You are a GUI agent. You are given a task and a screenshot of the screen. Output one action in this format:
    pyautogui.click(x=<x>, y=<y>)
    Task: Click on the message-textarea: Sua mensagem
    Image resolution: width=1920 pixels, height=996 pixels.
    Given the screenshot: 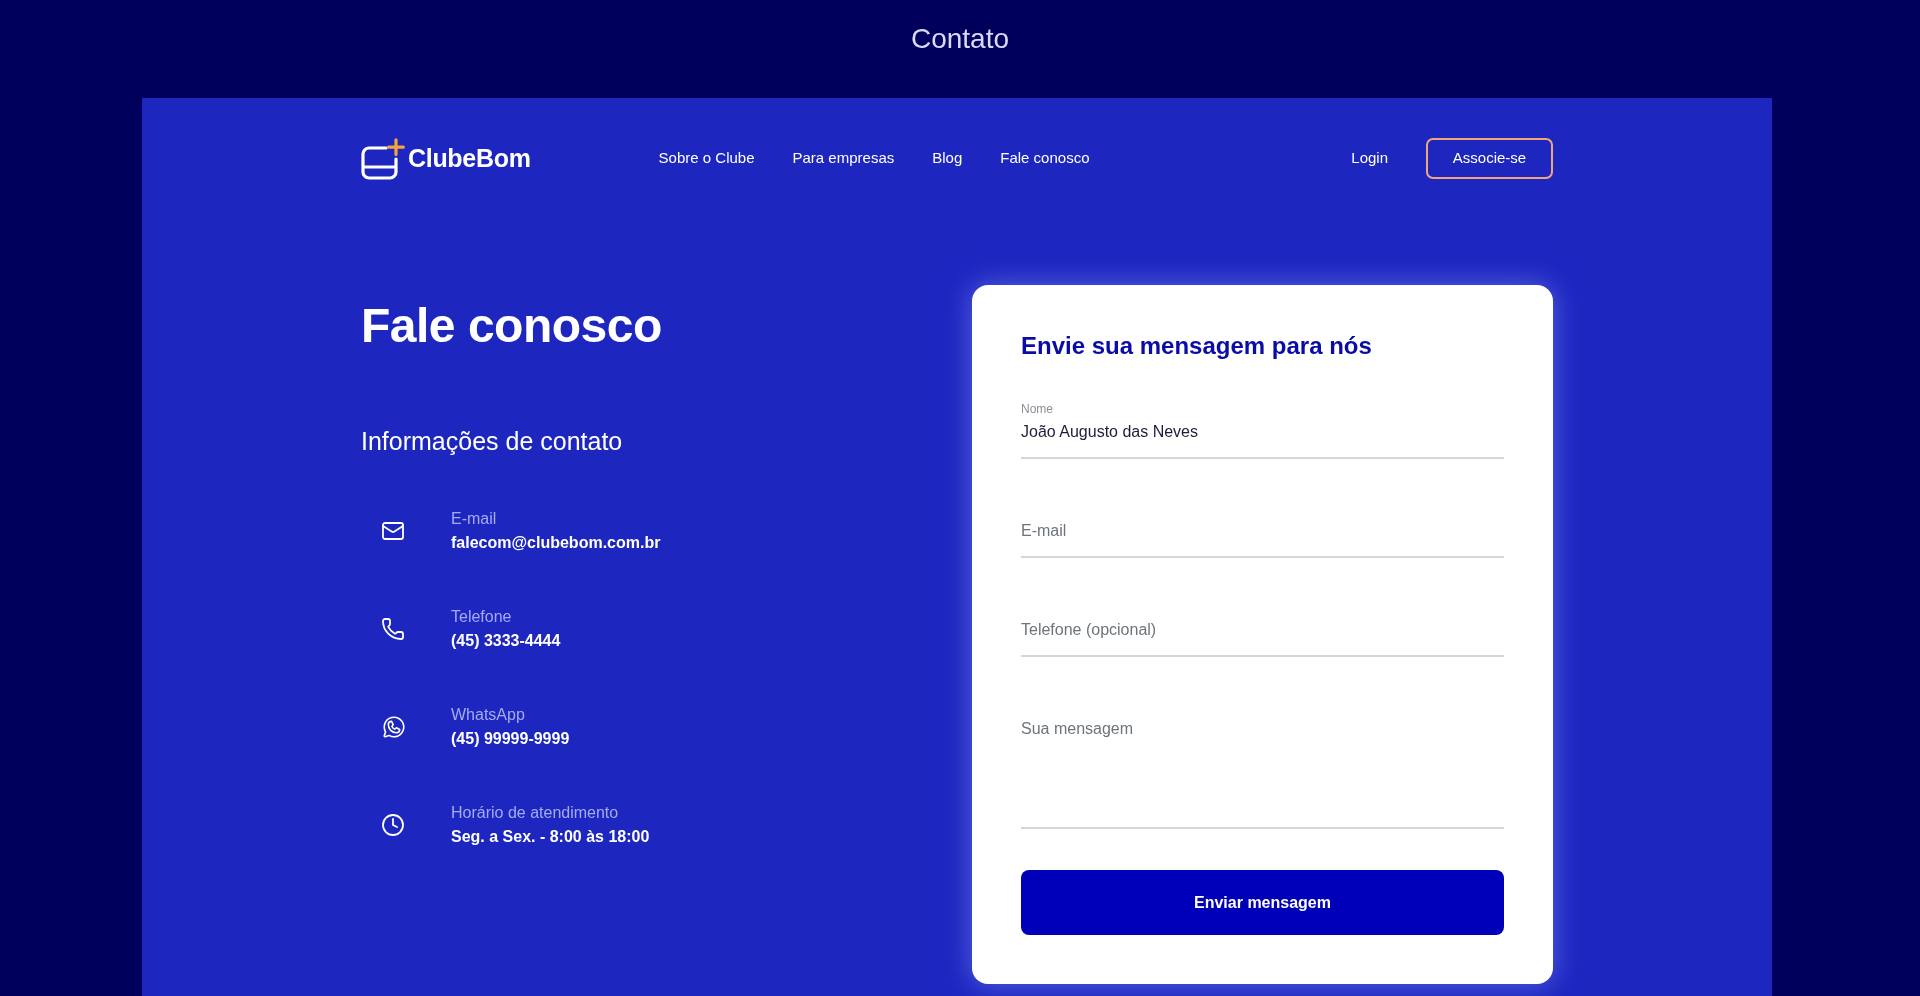 What is the action you would take?
    pyautogui.click(x=1262, y=773)
    